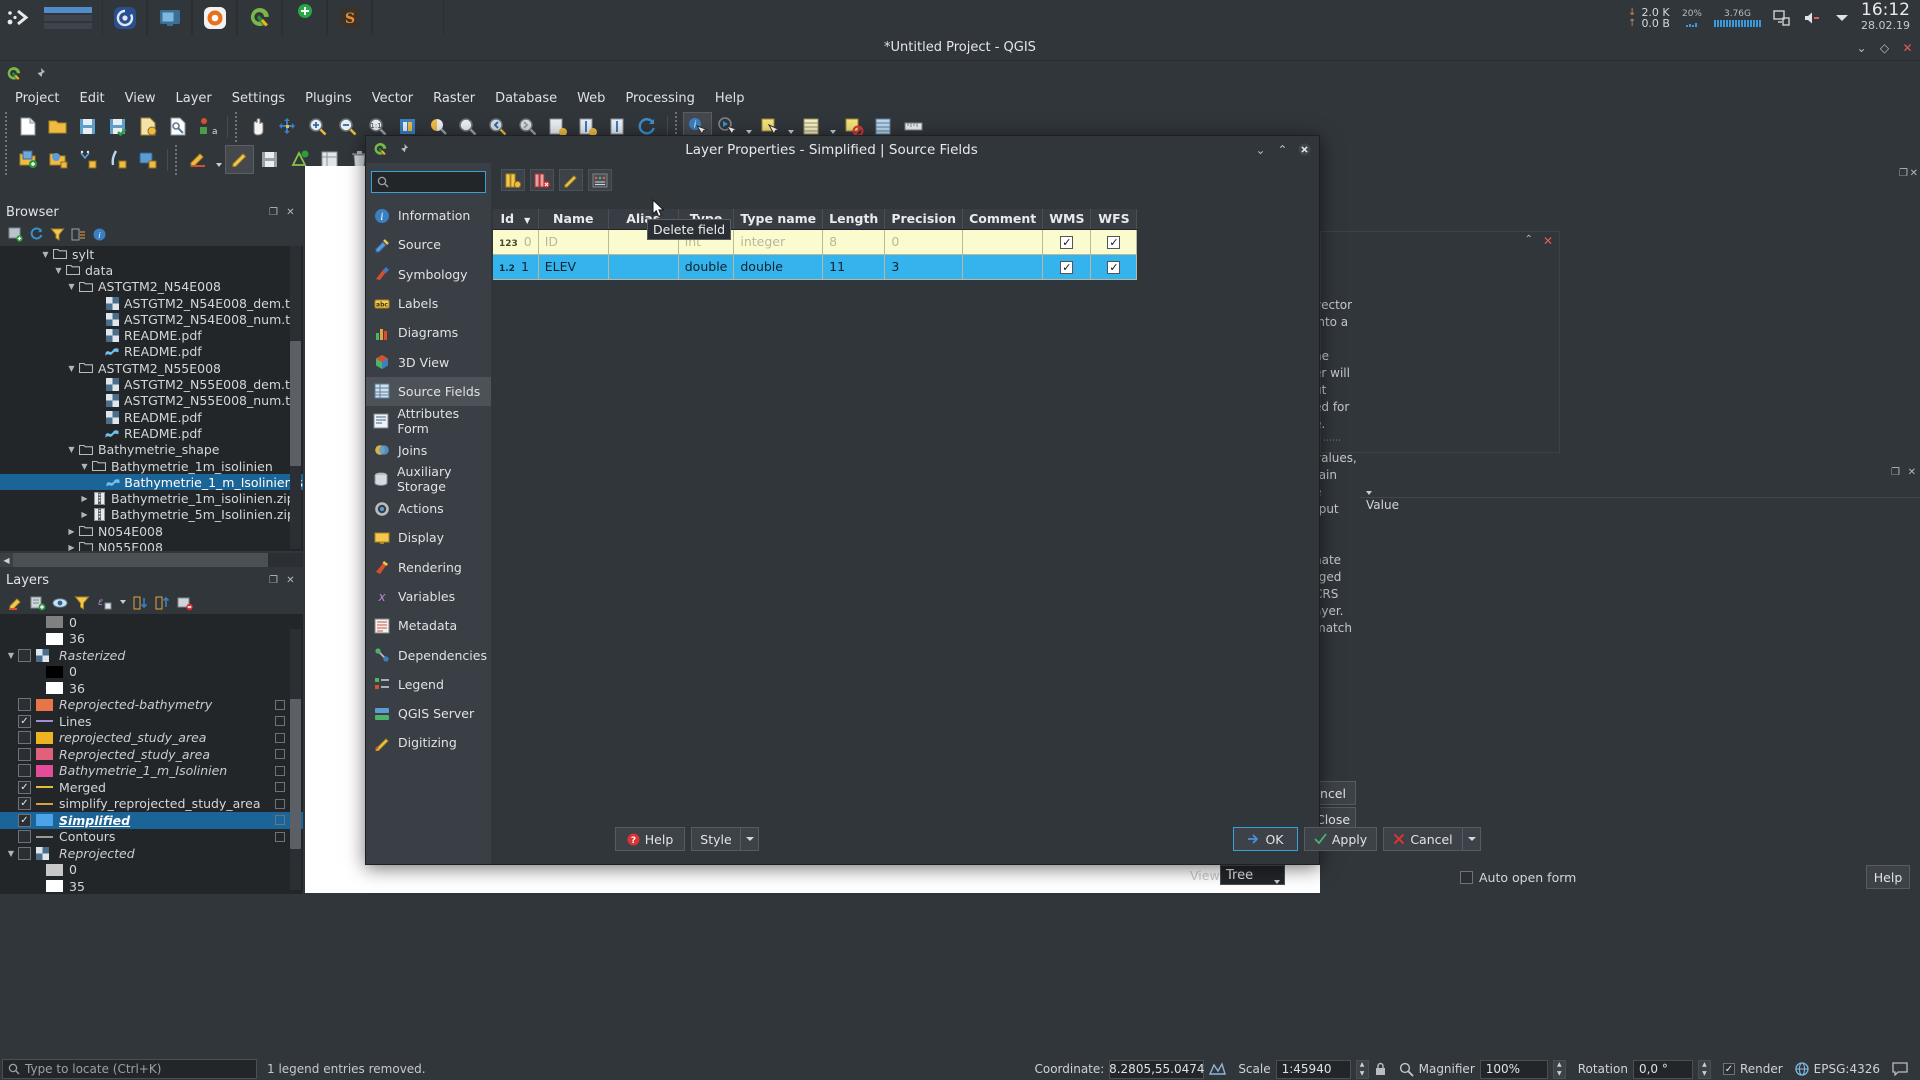  What do you see at coordinates (924, 219) in the screenshot?
I see `column-header-precision: Precision` at bounding box center [924, 219].